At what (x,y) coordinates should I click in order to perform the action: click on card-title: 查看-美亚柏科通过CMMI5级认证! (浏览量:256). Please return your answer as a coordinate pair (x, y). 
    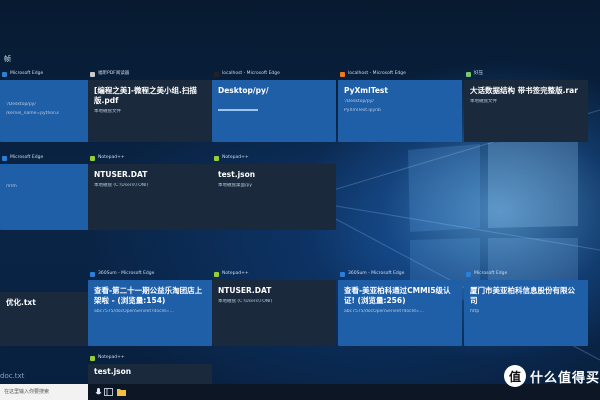
    Looking at the image, I should click on (397, 295).